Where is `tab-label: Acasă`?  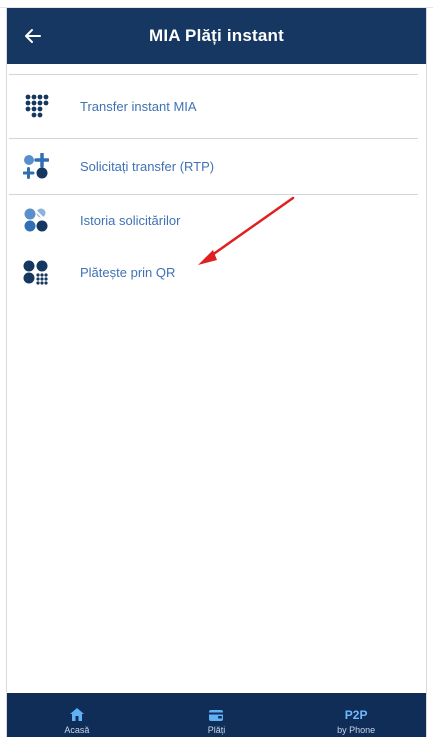
tab-label: Acasă is located at coordinates (77, 730).